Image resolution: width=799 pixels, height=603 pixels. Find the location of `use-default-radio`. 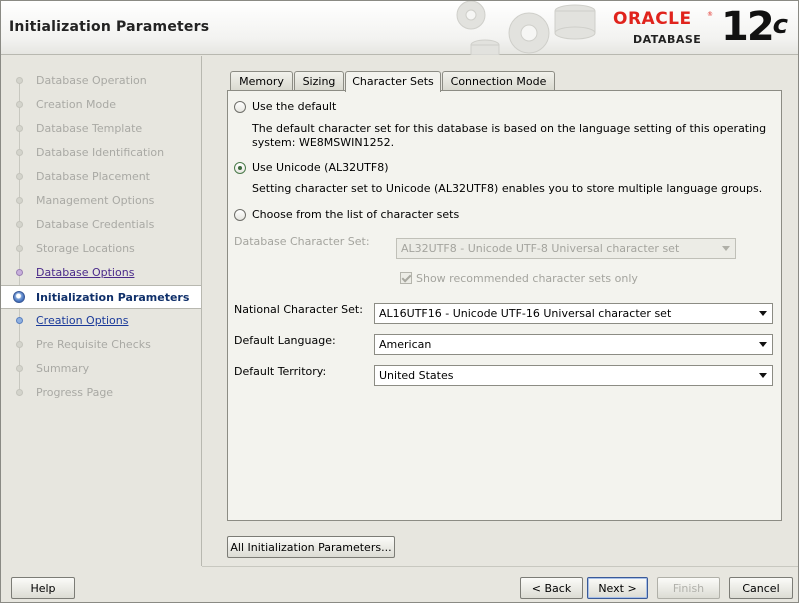

use-default-radio is located at coordinates (240, 107).